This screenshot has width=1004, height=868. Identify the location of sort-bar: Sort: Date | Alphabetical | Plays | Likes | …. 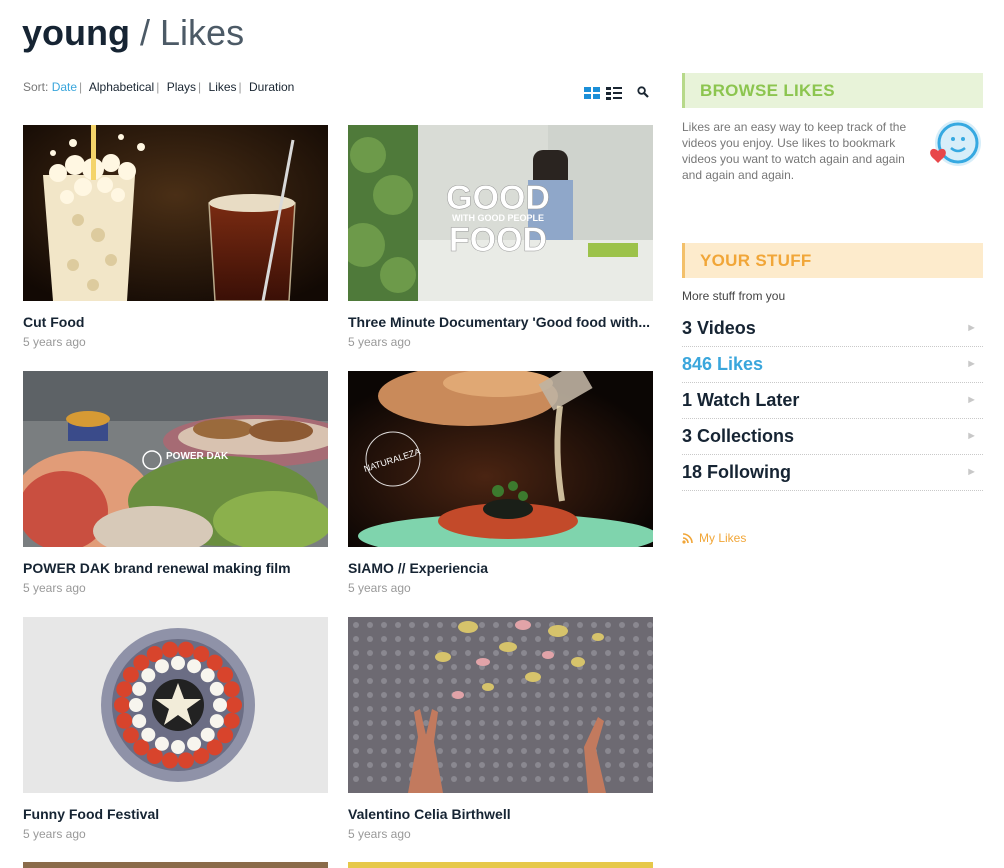
(159, 87).